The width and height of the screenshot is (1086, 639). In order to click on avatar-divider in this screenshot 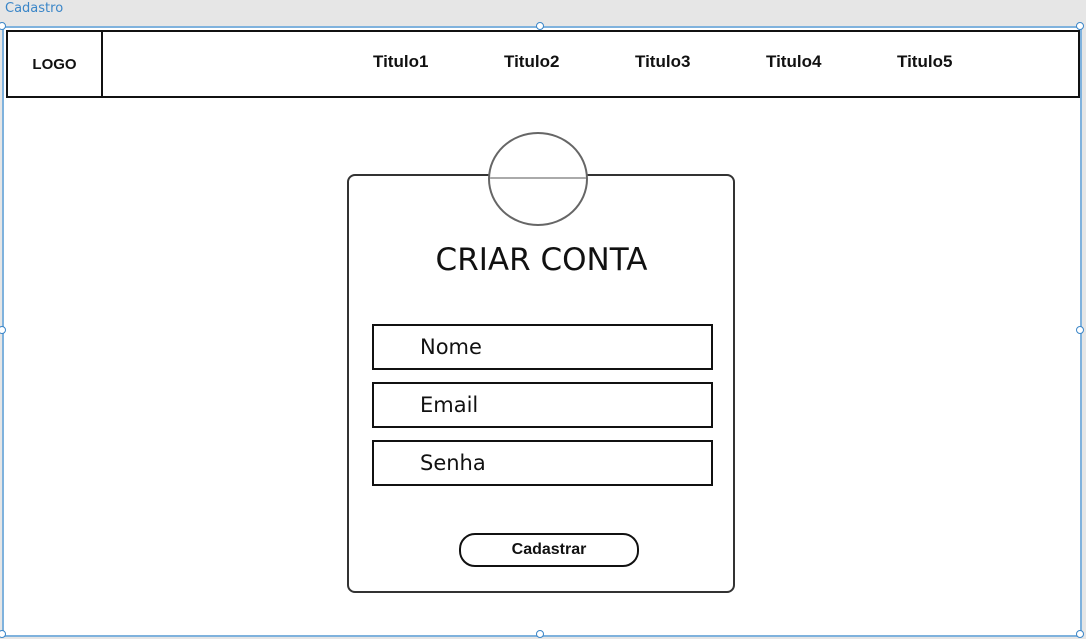, I will do `click(538, 178)`.